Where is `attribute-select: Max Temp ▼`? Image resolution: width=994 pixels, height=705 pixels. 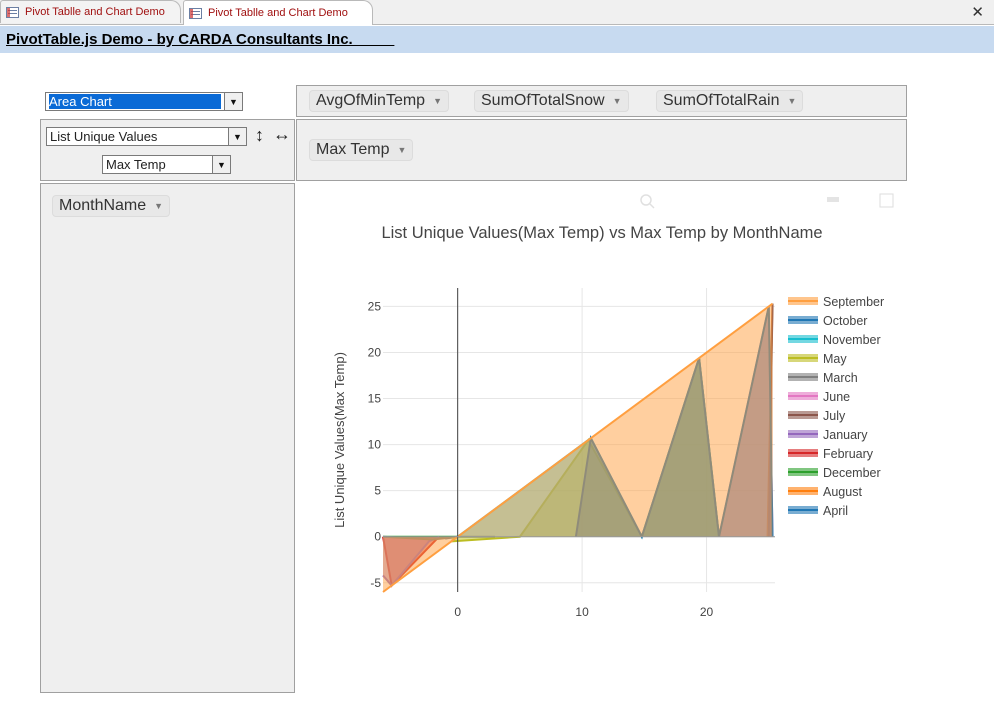 attribute-select: Max Temp ▼ is located at coordinates (166, 164).